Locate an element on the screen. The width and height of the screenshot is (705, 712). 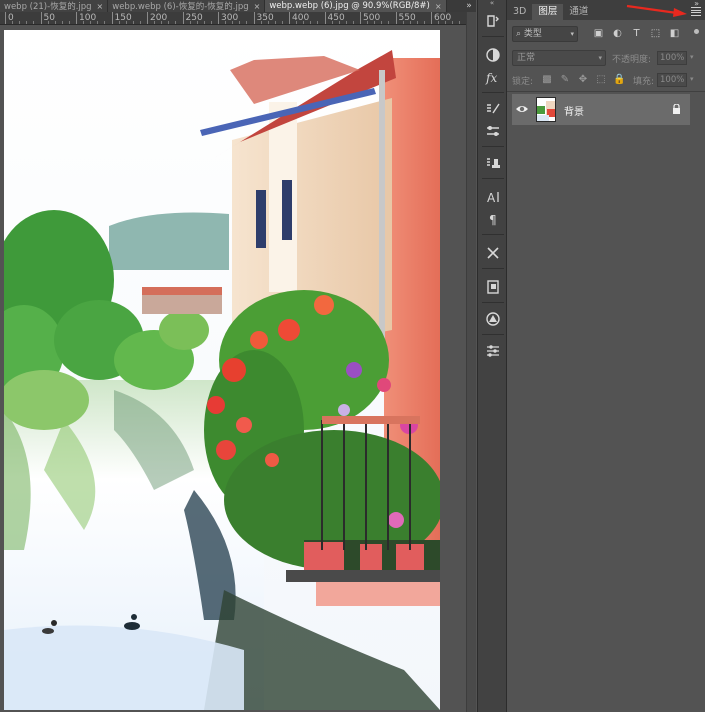
layer-row: 背景 is located at coordinates (601, 109).